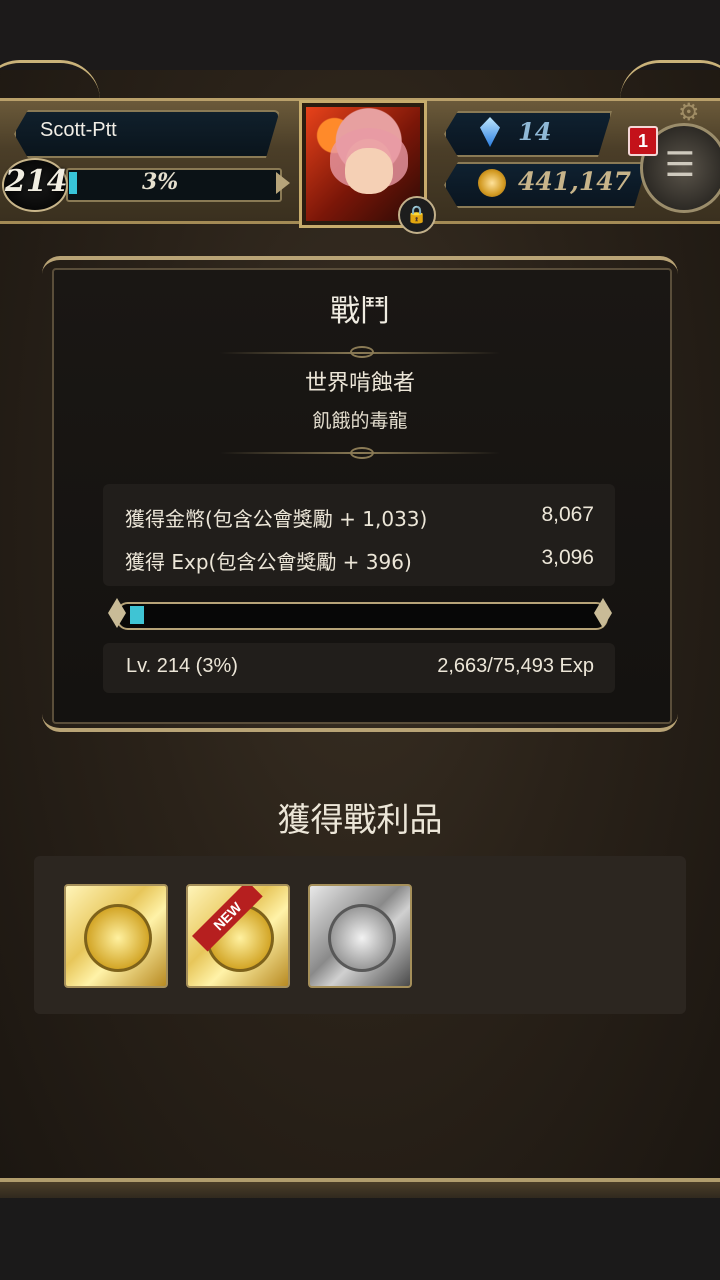 Image resolution: width=720 pixels, height=1280 pixels. Describe the element at coordinates (36, 181) in the screenshot. I see `player-level: 214` at that location.